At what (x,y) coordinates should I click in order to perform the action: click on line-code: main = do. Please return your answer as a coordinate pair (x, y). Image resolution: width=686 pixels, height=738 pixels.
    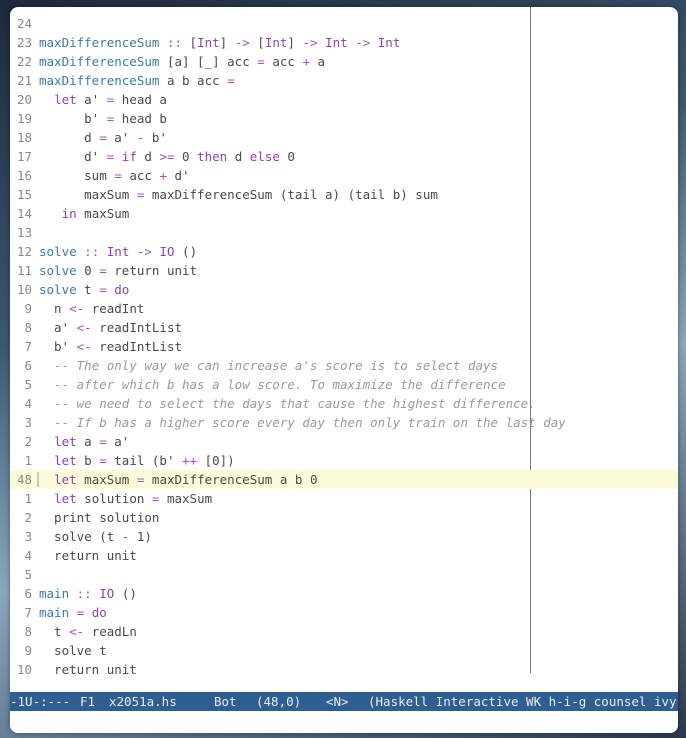
    Looking at the image, I should click on (73, 612).